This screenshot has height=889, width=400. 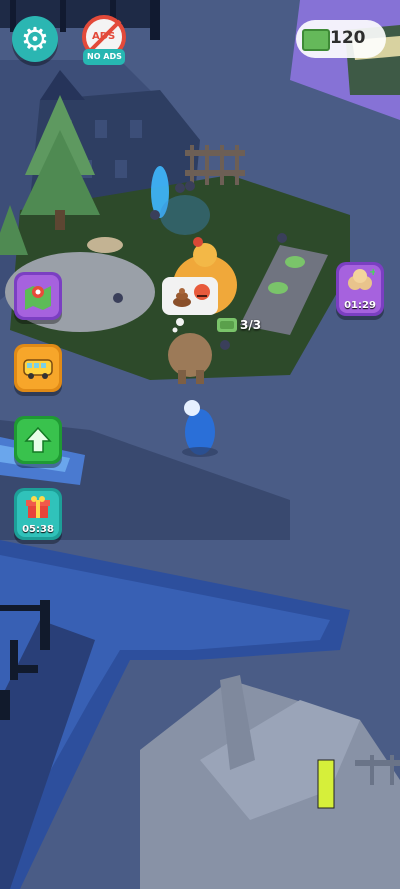 I want to click on bus-button, so click(x=38, y=368).